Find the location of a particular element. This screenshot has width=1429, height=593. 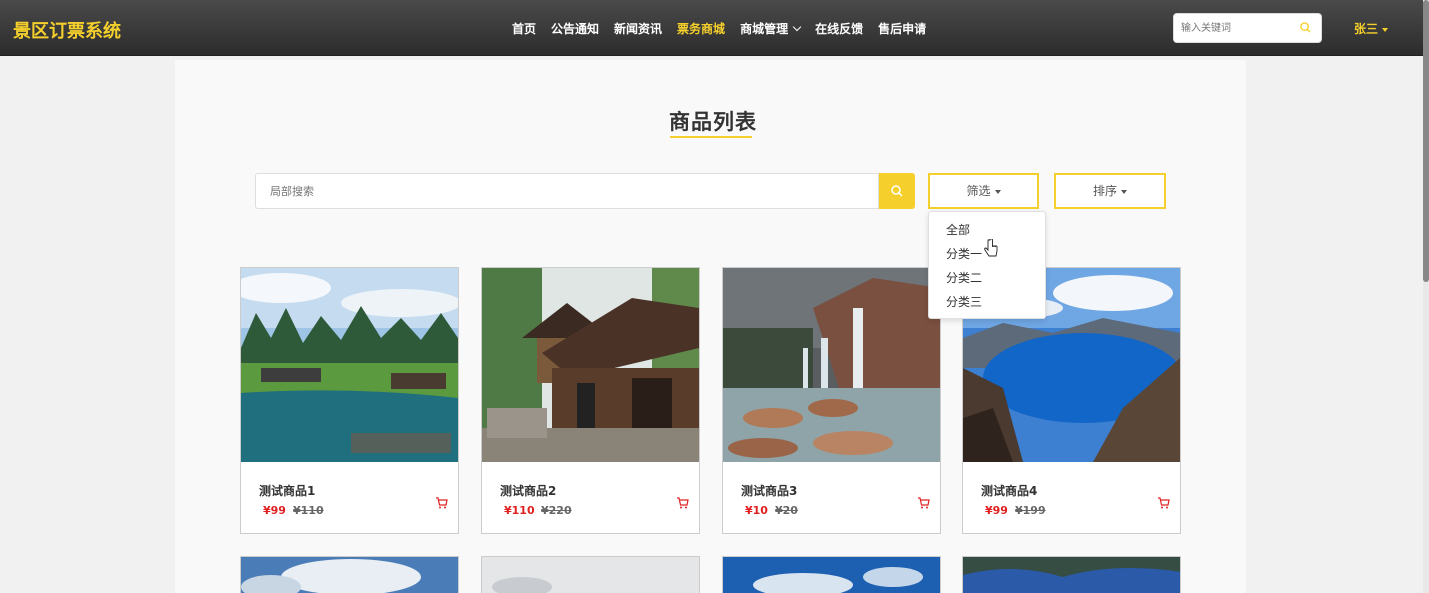

filter-option-category-2: 分类二 is located at coordinates (987, 282).